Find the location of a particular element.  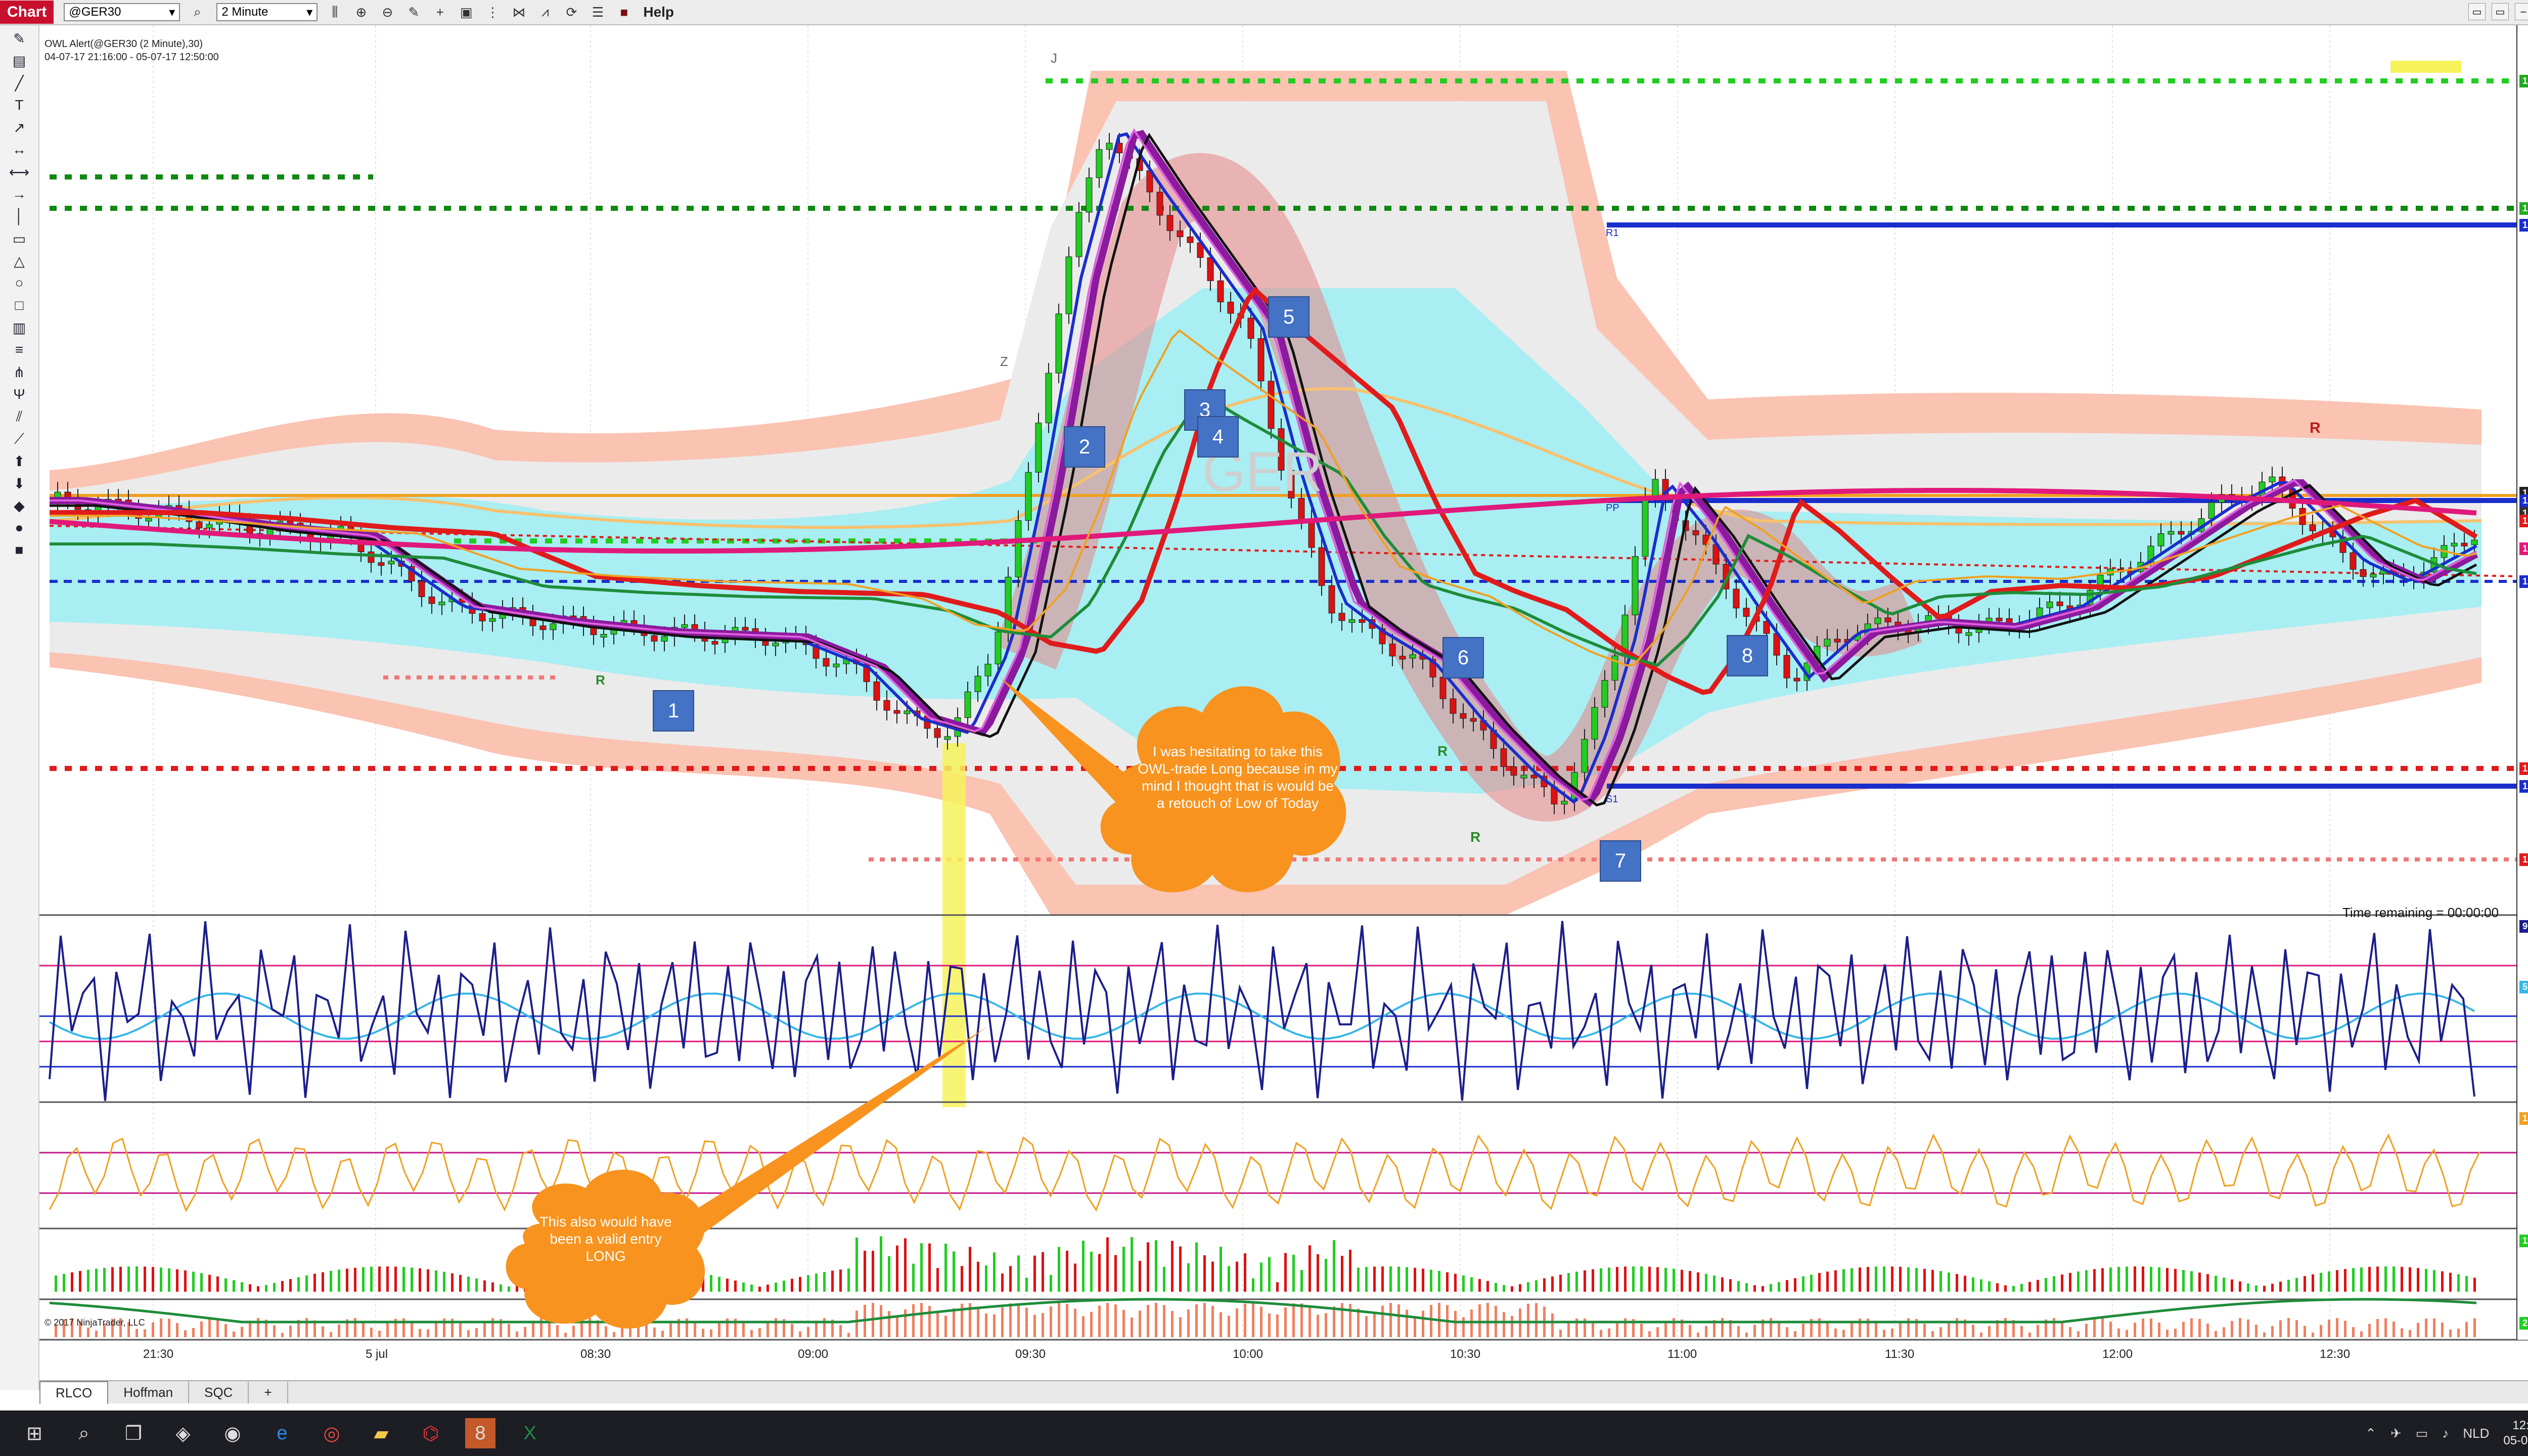

show-hidden-icon: ⌃ is located at coordinates (2370, 1433).